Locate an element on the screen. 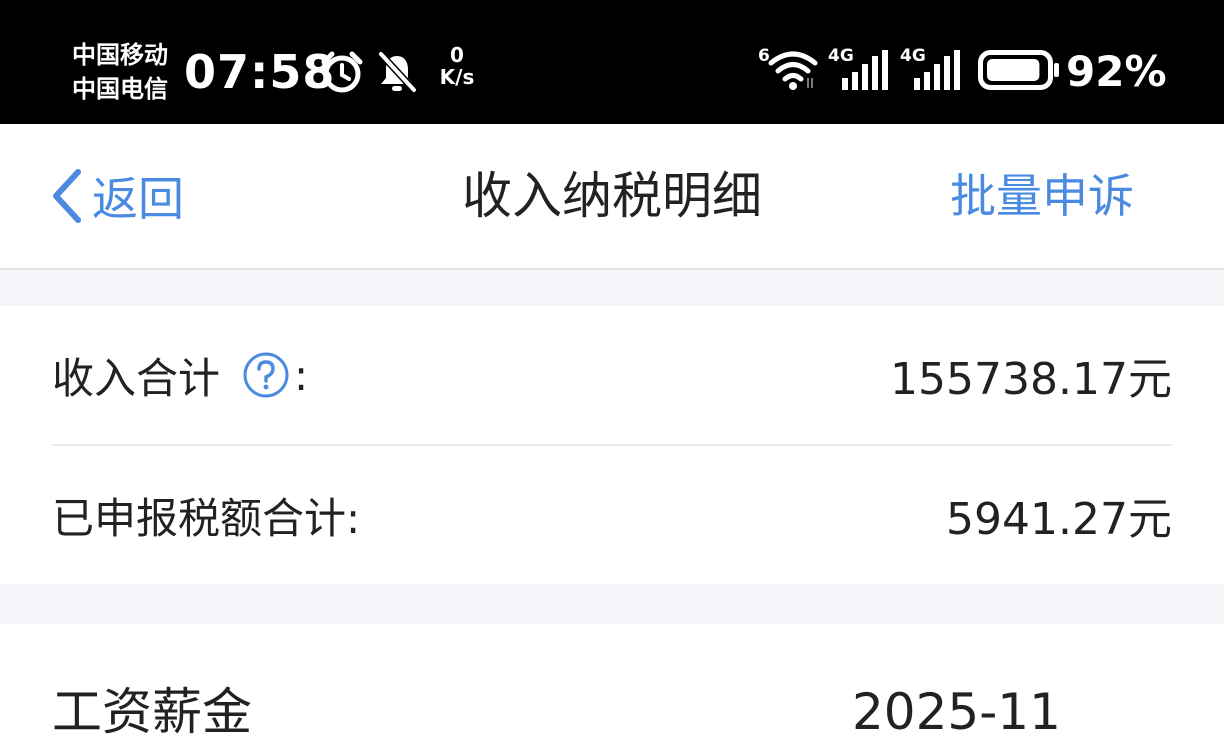  alarm-icon is located at coordinates (342, 72).